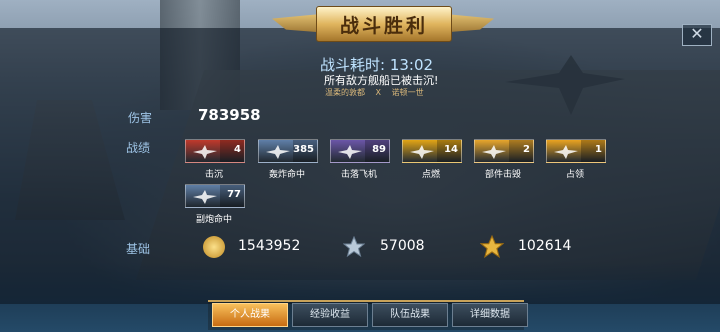  Describe the element at coordinates (451, 149) in the screenshot. I see `badge-count: 14` at that location.